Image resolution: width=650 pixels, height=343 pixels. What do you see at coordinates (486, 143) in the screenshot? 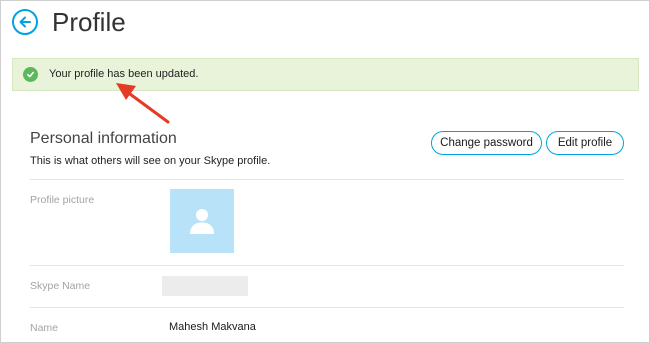
I see `change-password-button: Change password` at bounding box center [486, 143].